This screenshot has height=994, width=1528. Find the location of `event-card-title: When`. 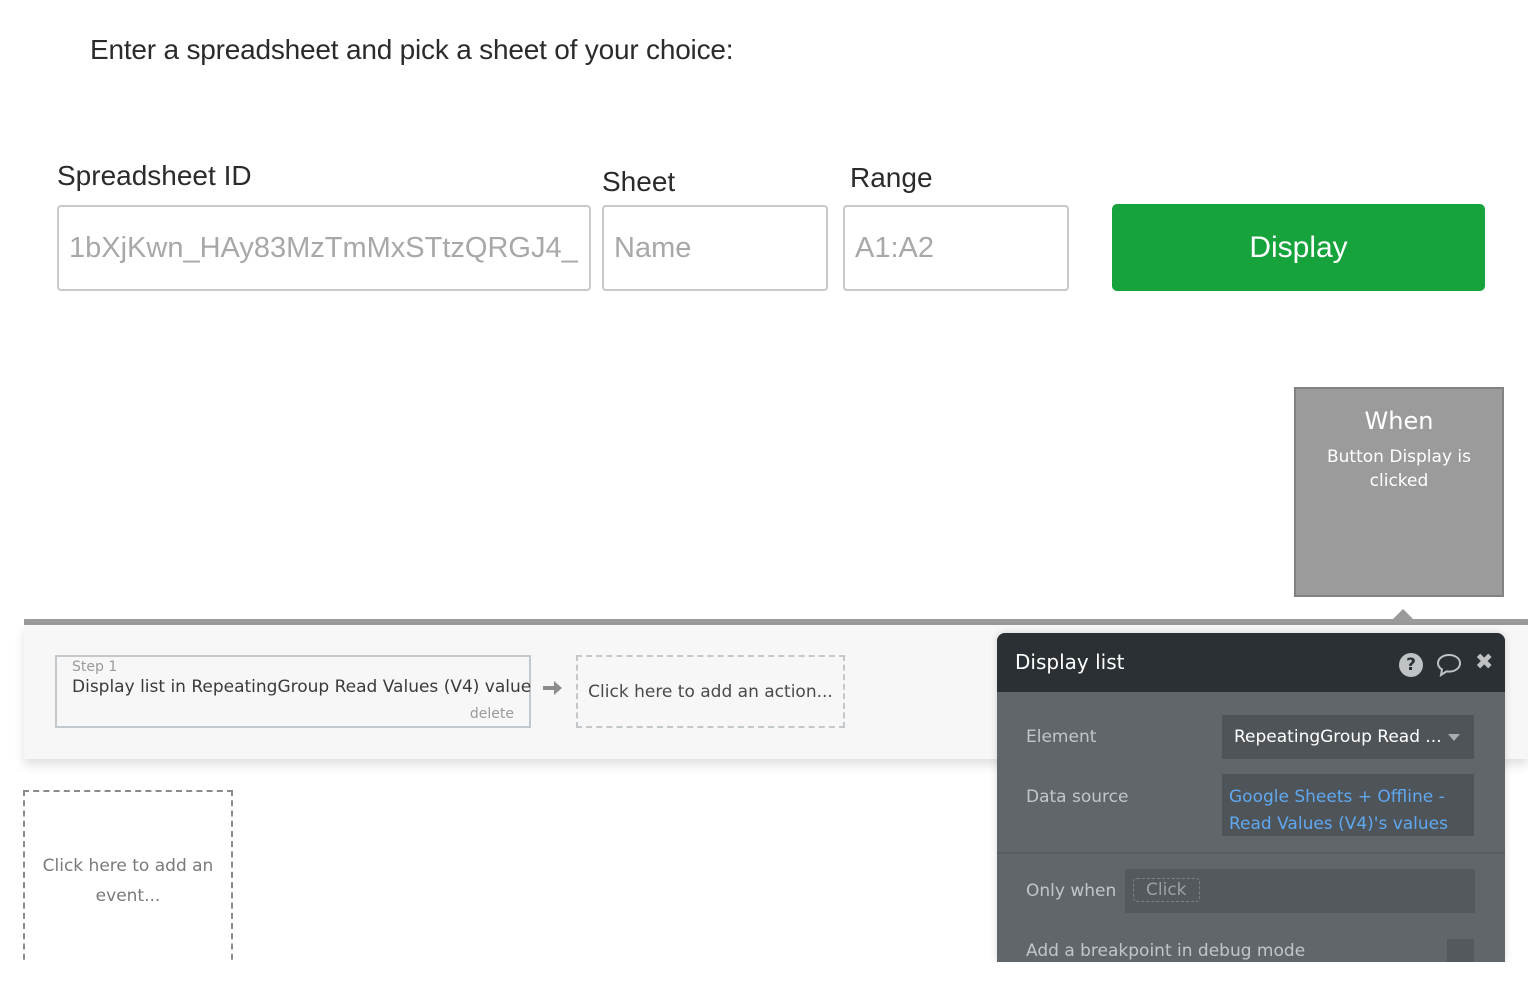

event-card-title: When is located at coordinates (1399, 421).